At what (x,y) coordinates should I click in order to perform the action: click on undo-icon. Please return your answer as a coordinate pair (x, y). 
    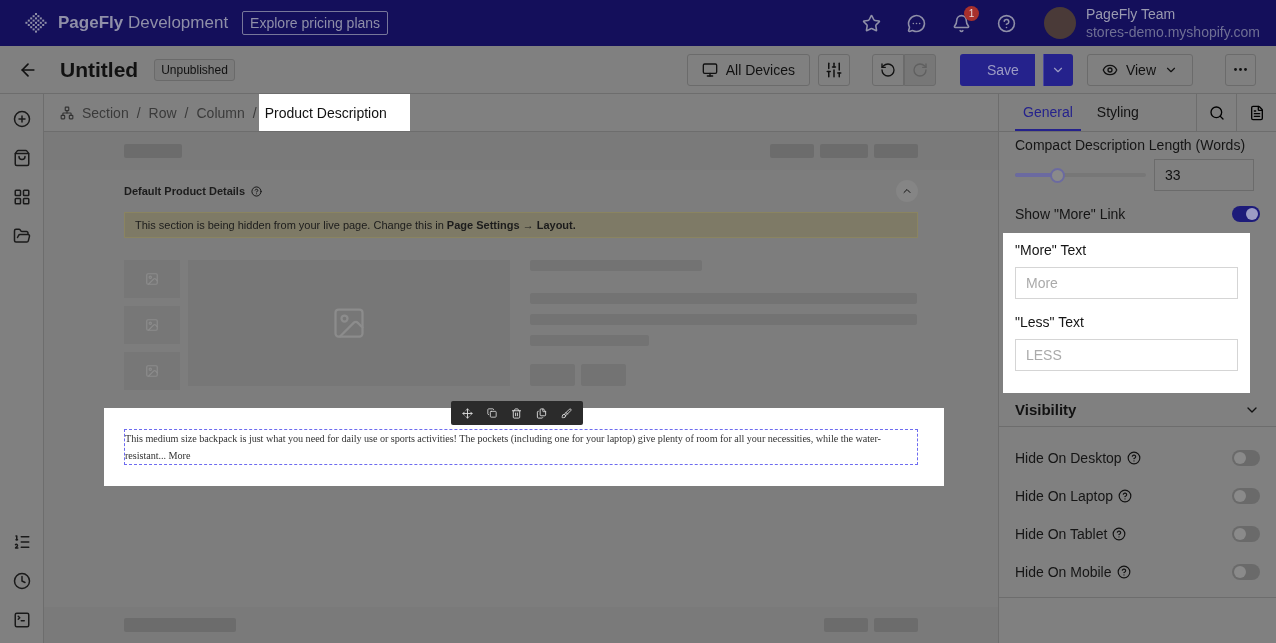
    Looking at the image, I should click on (888, 69).